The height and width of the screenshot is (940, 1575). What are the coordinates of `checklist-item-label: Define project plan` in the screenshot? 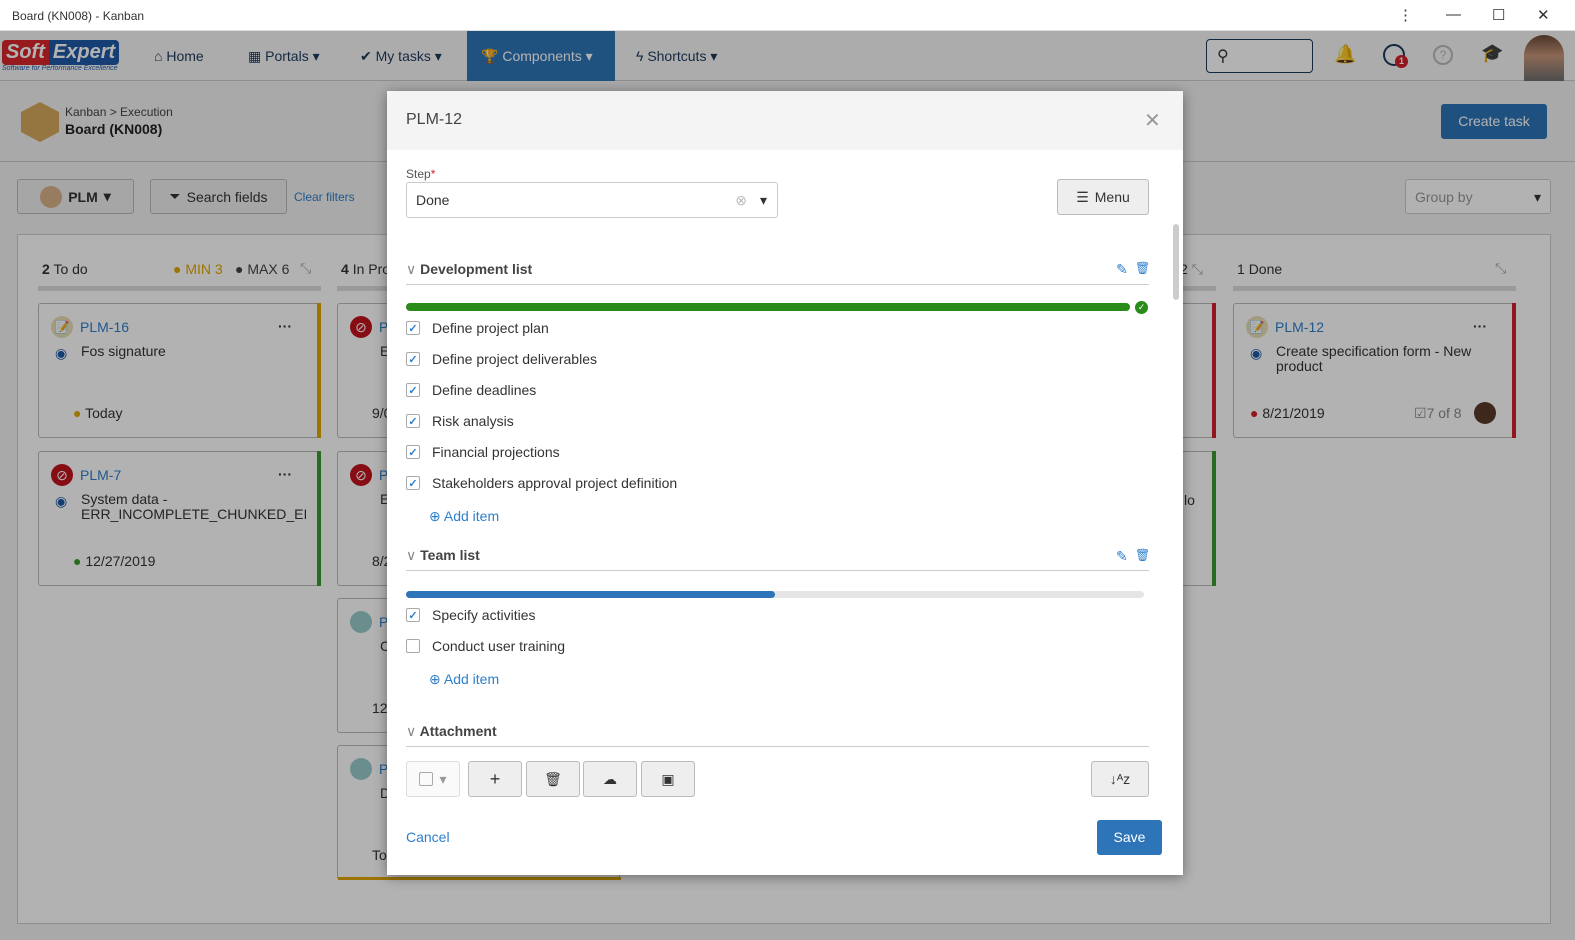 It's located at (490, 328).